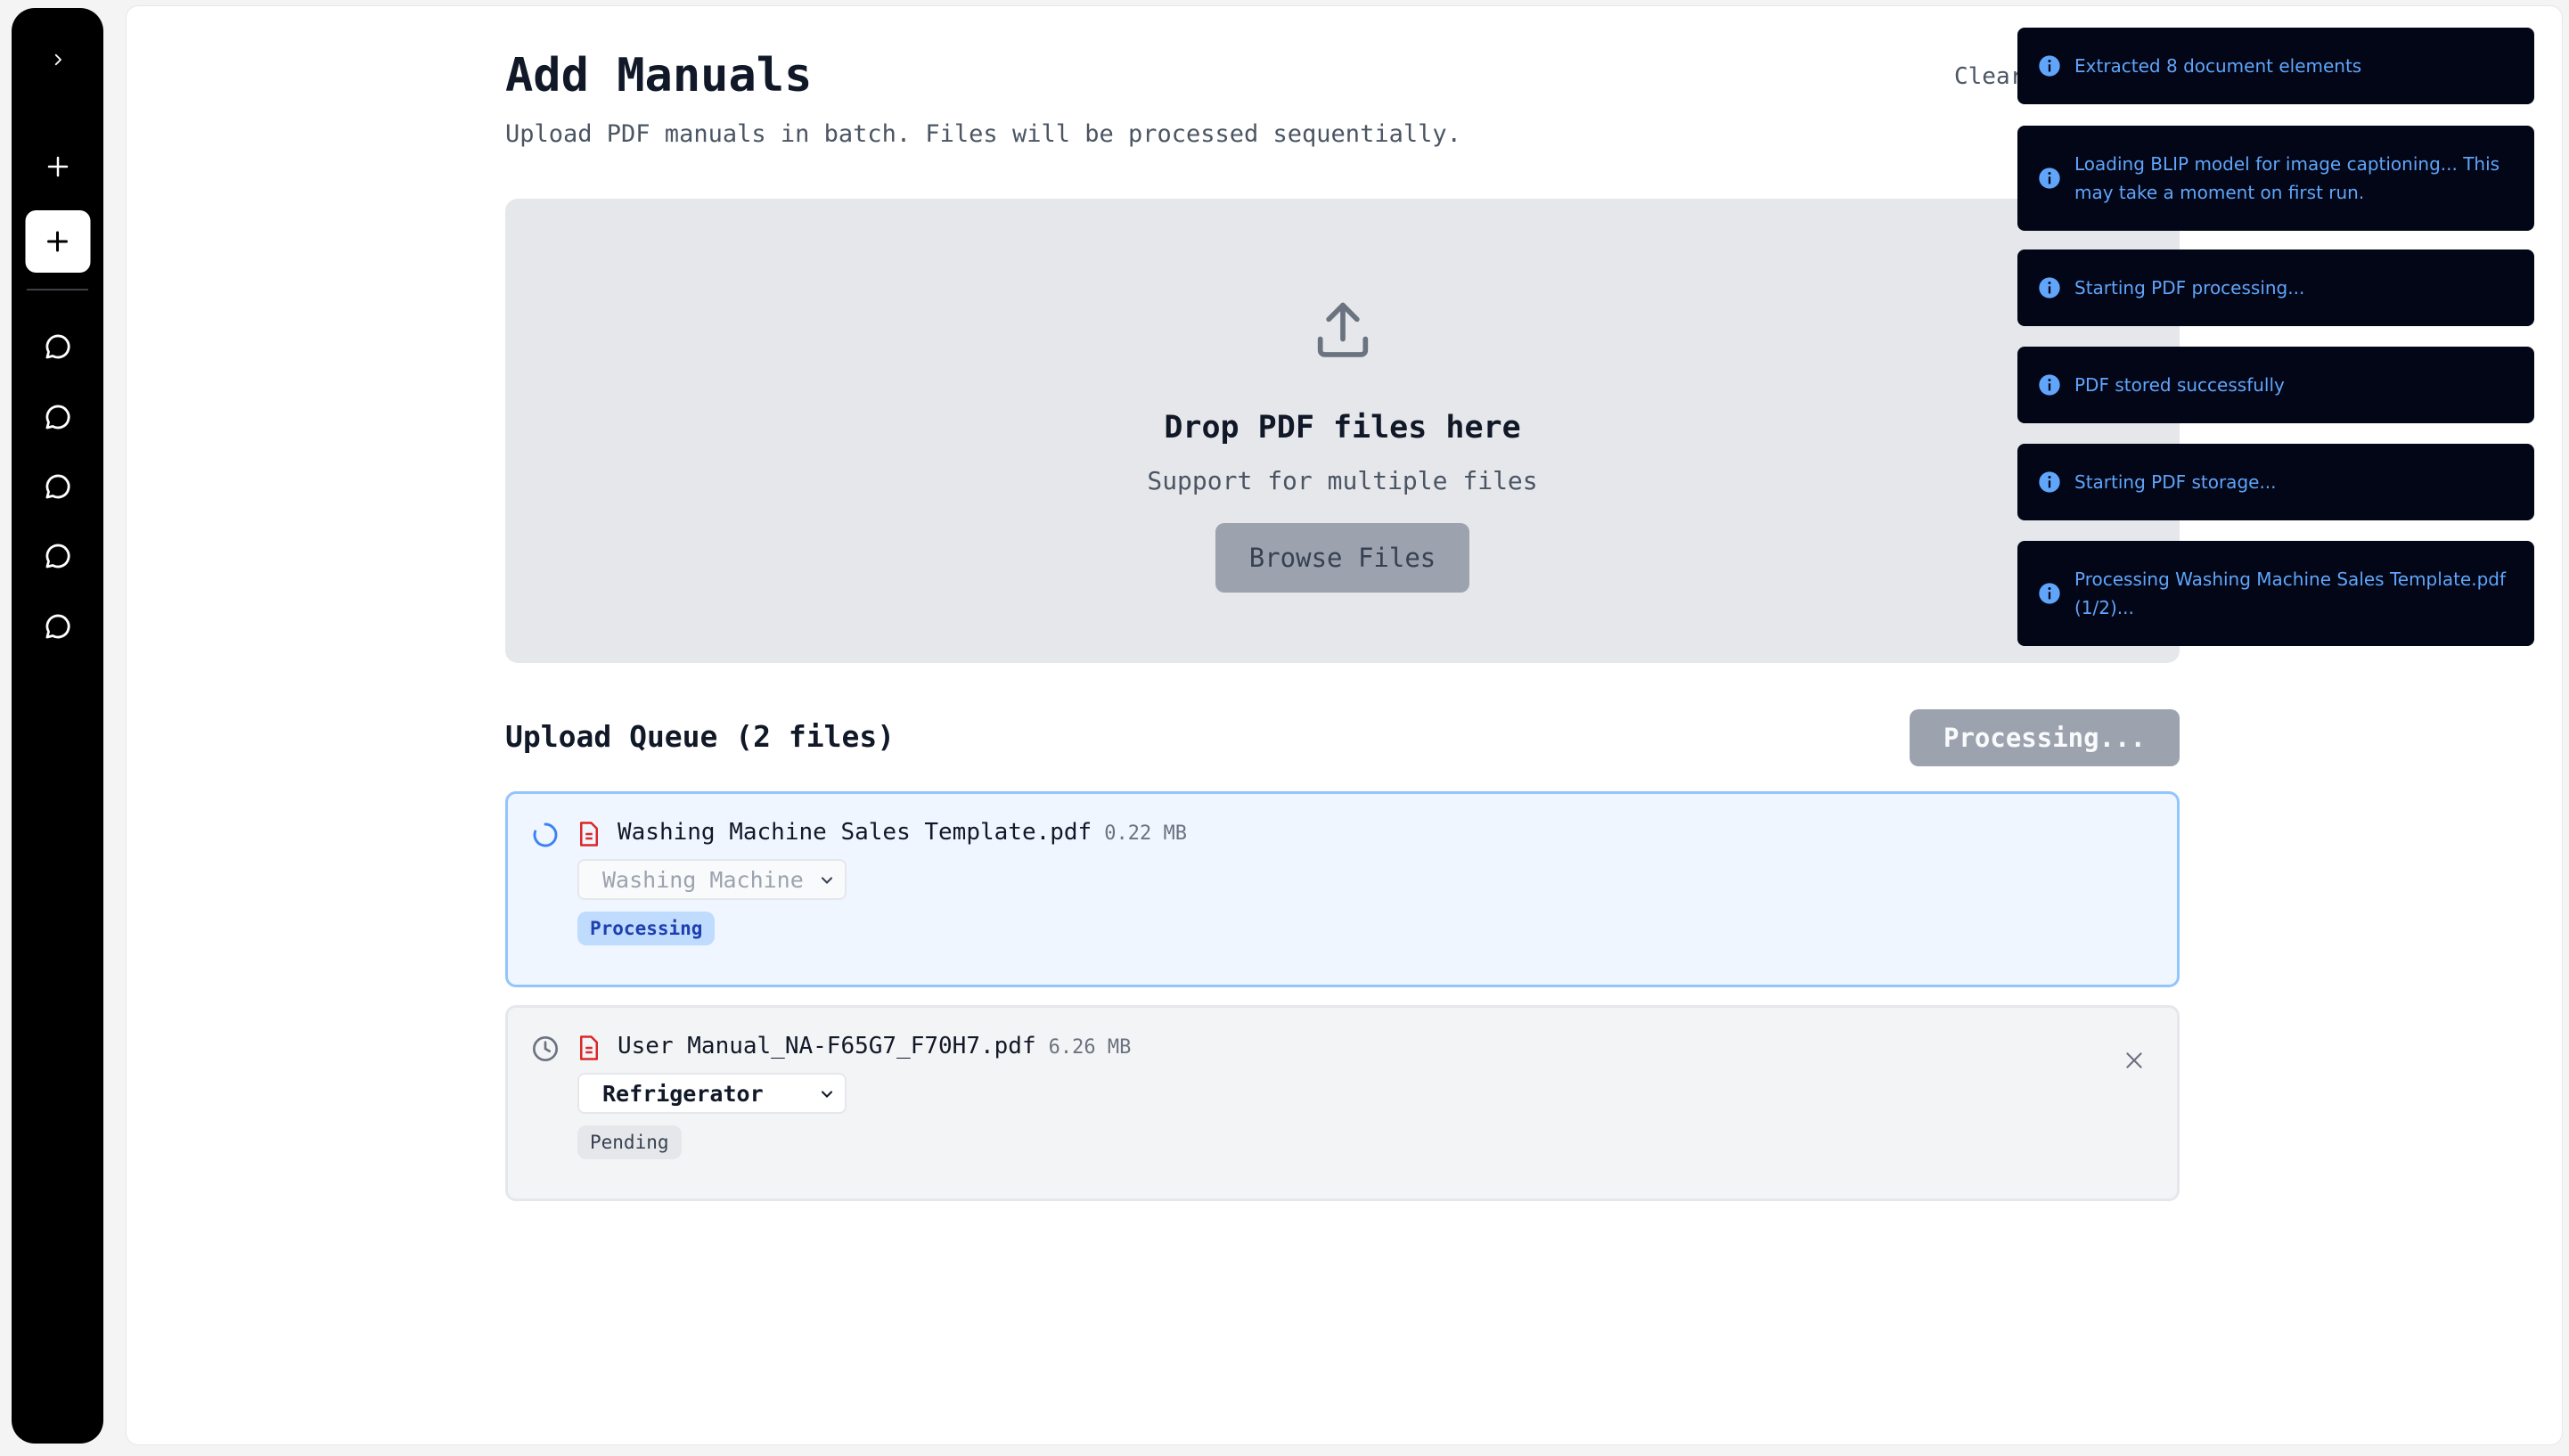 The height and width of the screenshot is (1456, 2569). What do you see at coordinates (2218, 66) in the screenshot?
I see `toast-text: Extracted 8 document elements` at bounding box center [2218, 66].